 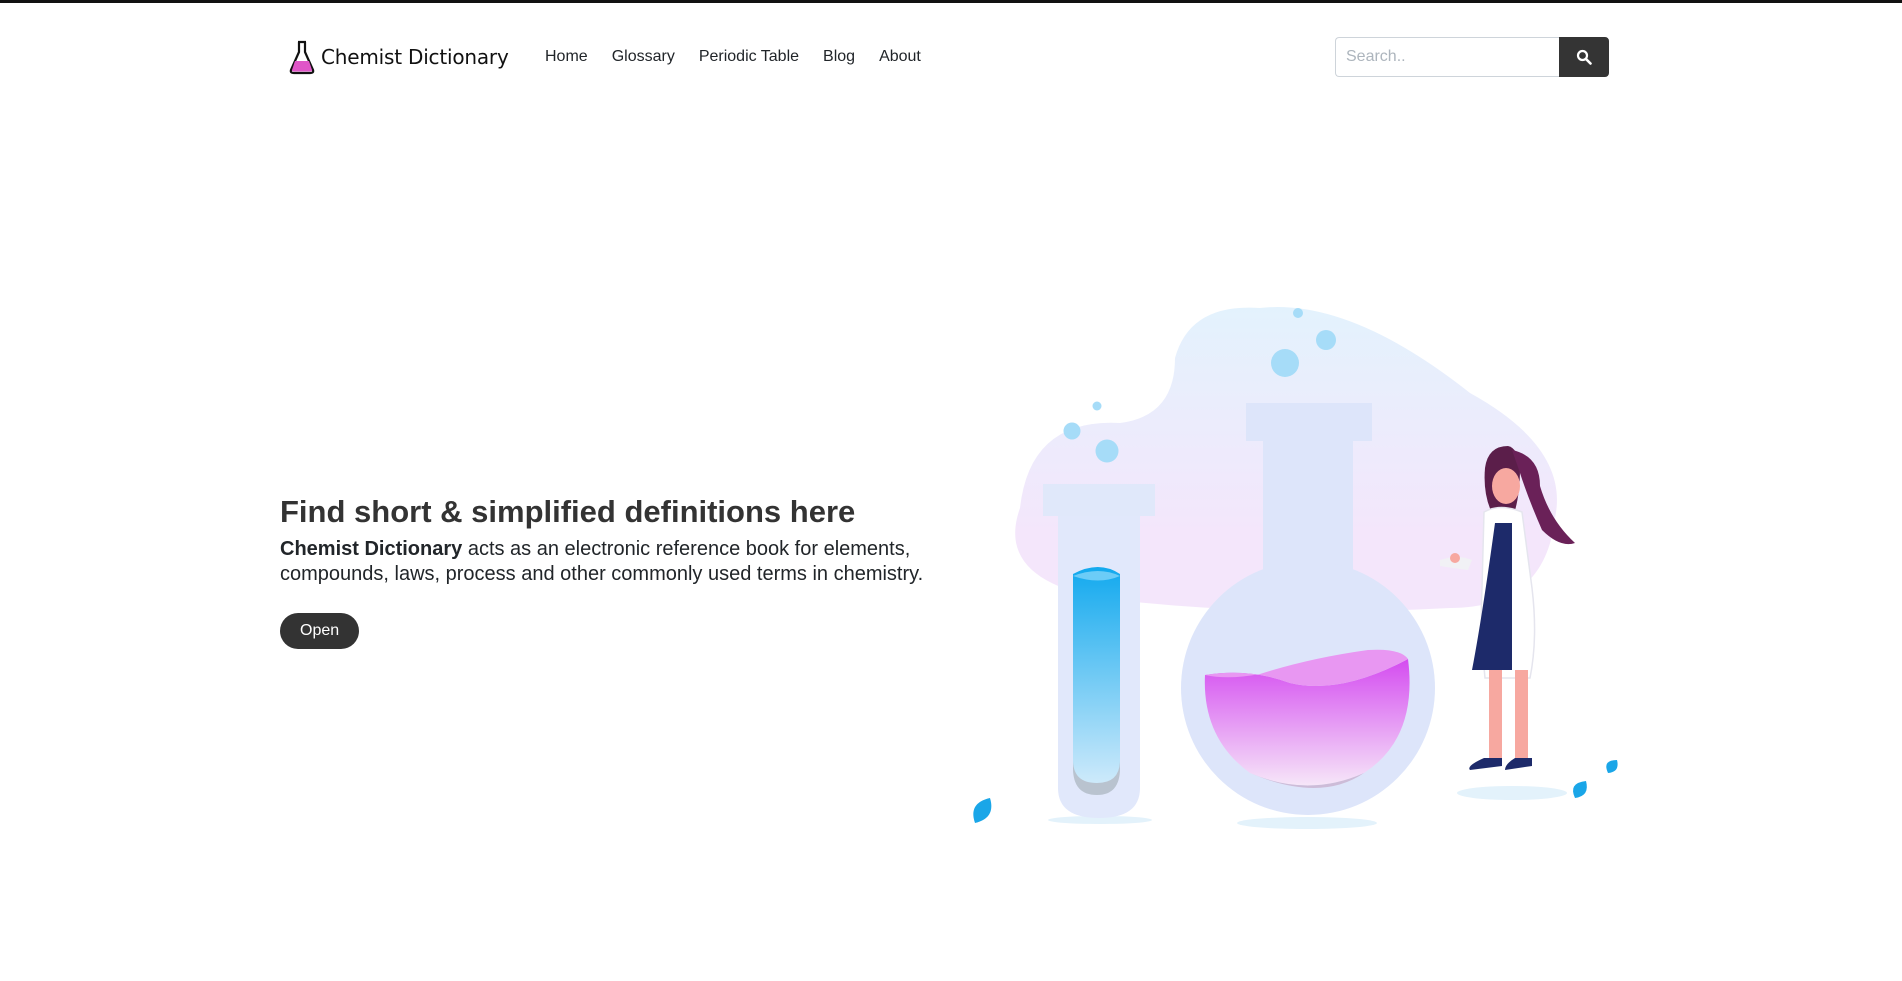 What do you see at coordinates (302, 57) in the screenshot?
I see `flask-icon` at bounding box center [302, 57].